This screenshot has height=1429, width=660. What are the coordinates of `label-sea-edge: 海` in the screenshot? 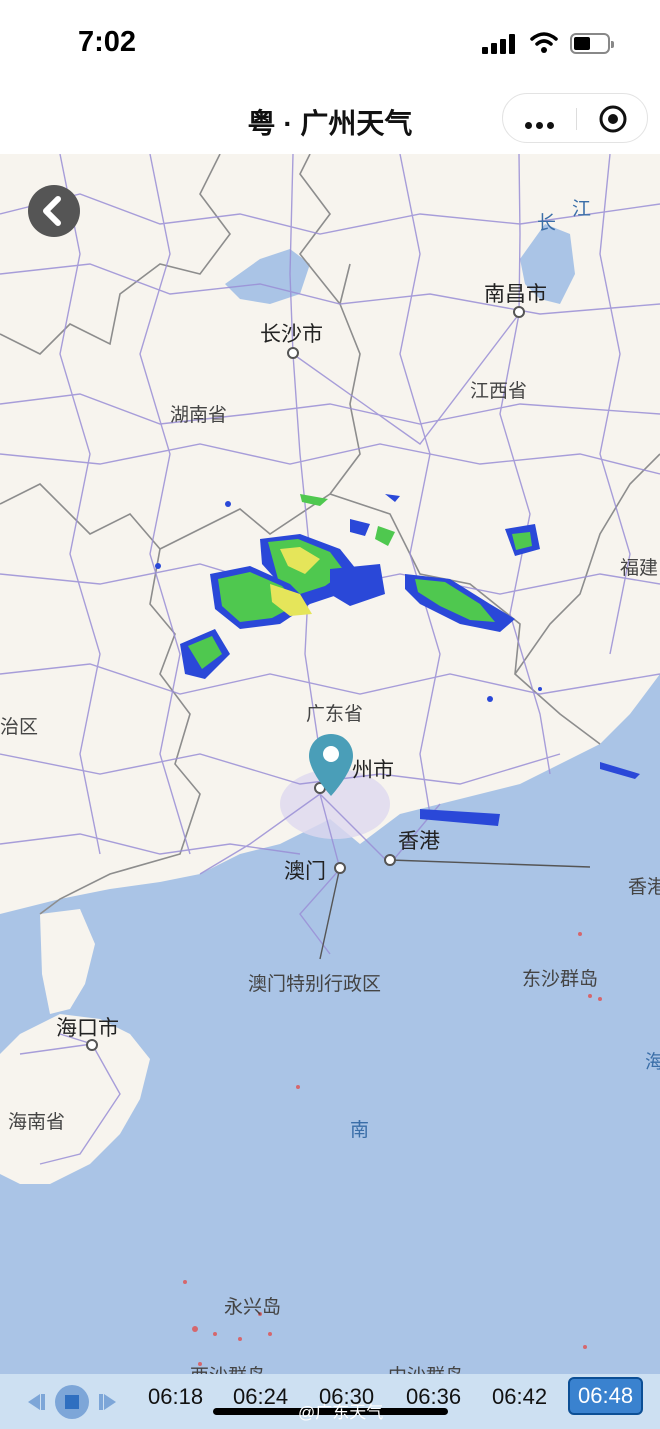 It's located at (652, 1062).